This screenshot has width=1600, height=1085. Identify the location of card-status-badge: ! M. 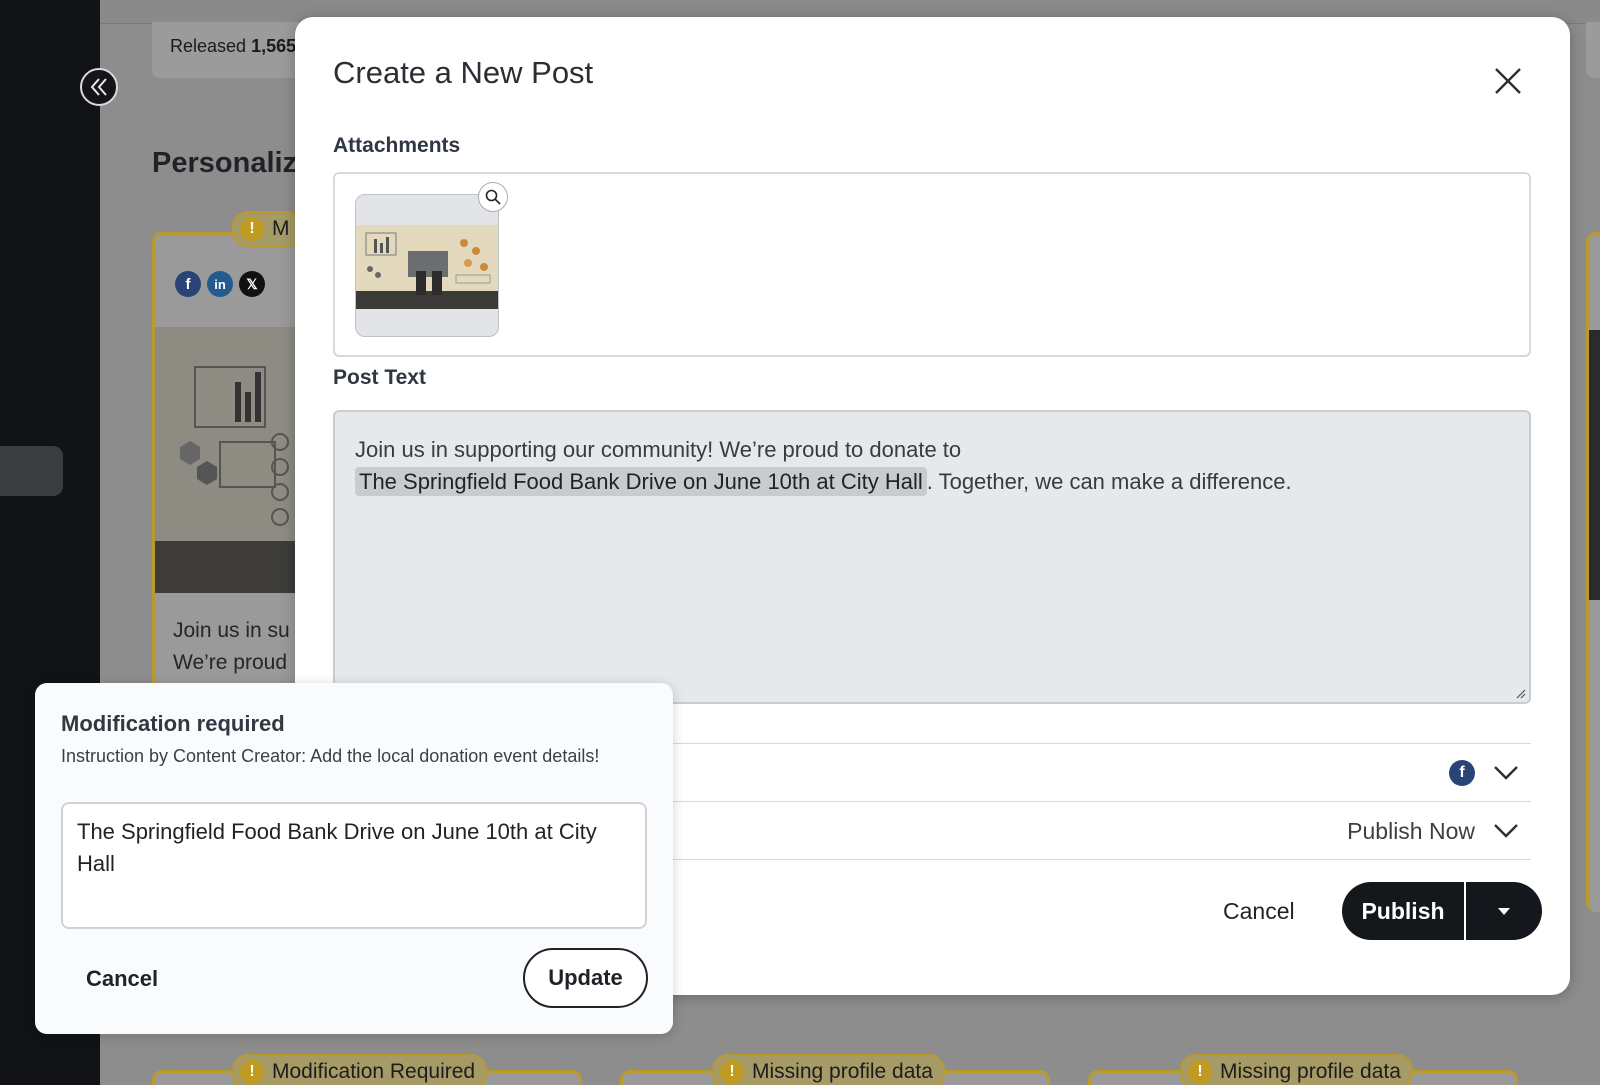
(267, 229).